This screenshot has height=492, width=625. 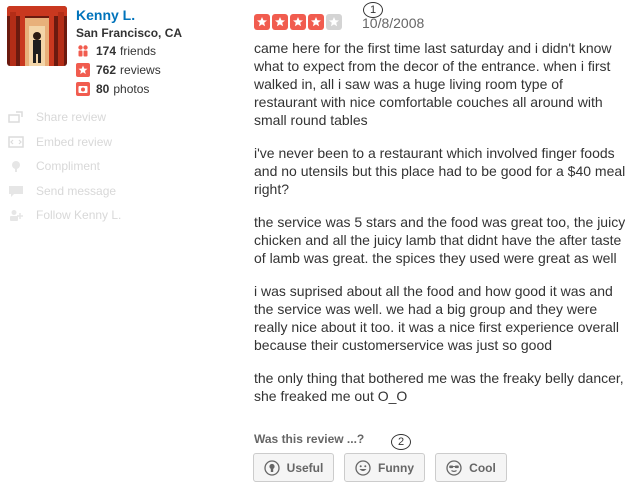 I want to click on photos-label: photos, so click(x=131, y=89).